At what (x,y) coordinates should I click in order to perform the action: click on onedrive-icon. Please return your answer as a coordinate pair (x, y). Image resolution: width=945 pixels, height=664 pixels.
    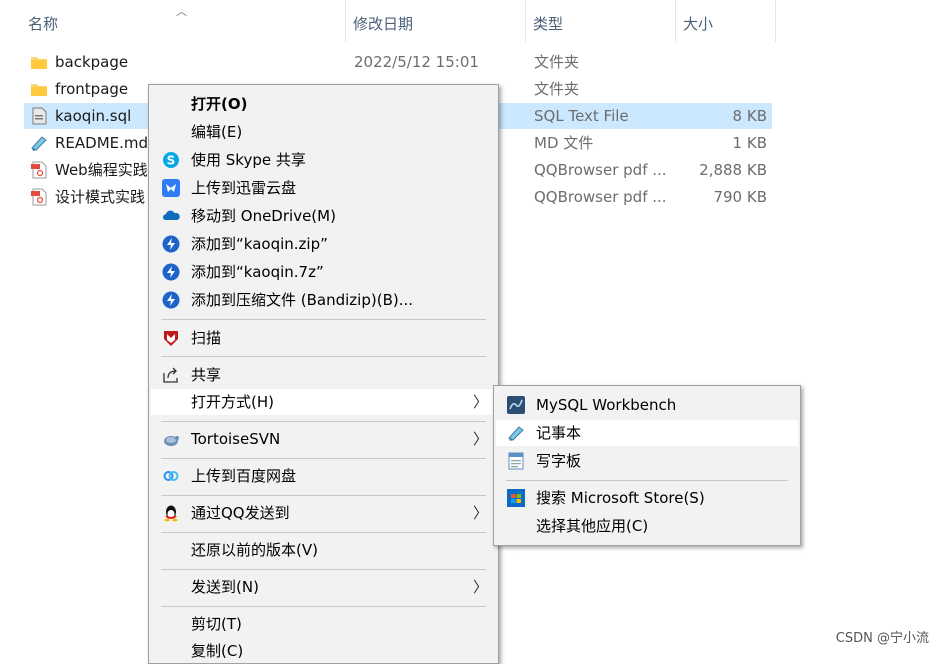
    Looking at the image, I should click on (171, 215).